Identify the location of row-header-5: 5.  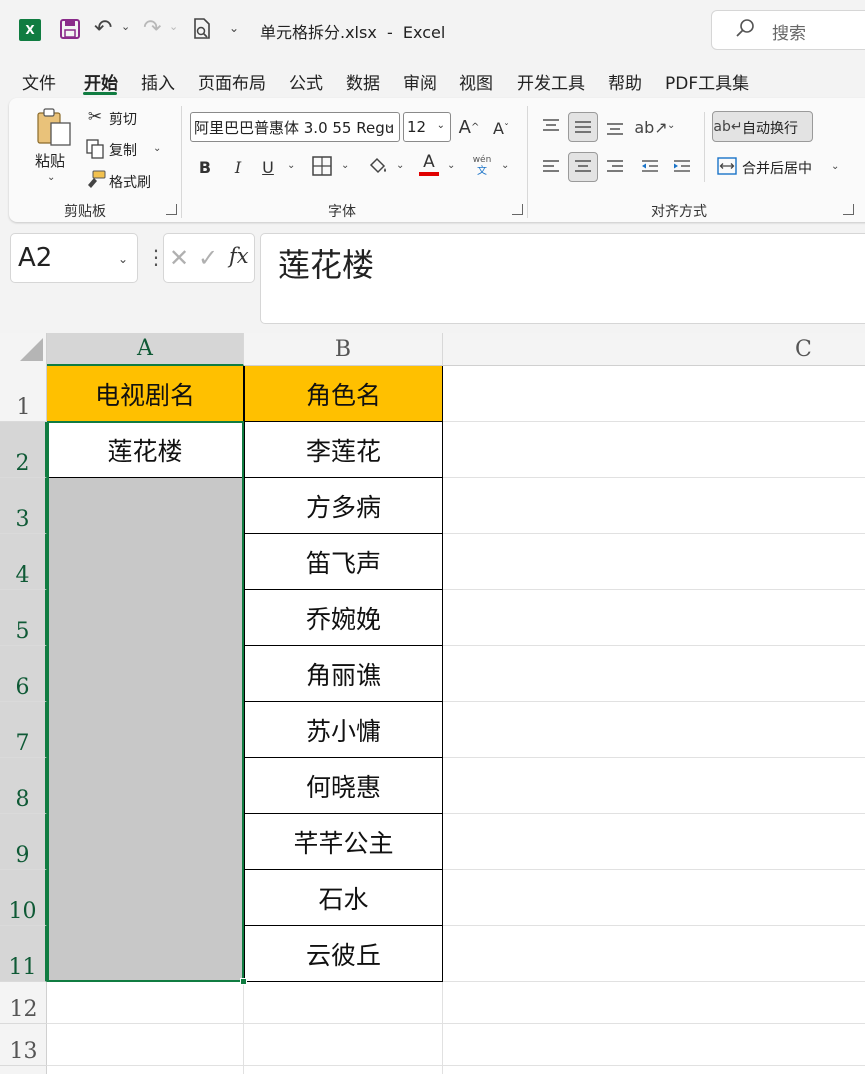
(23, 618).